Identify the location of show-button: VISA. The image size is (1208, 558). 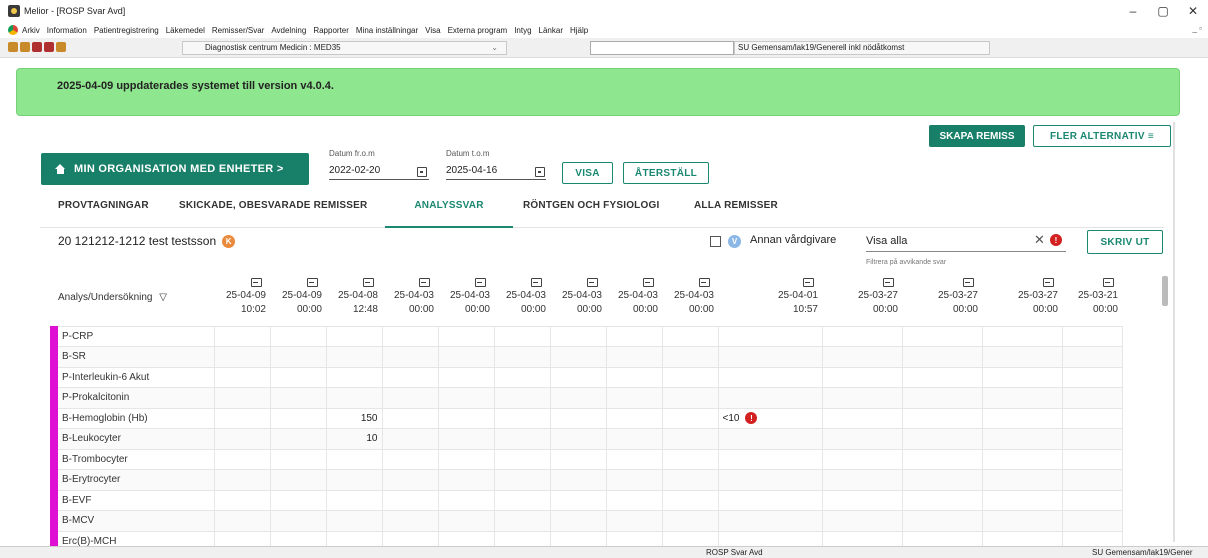
(587, 173).